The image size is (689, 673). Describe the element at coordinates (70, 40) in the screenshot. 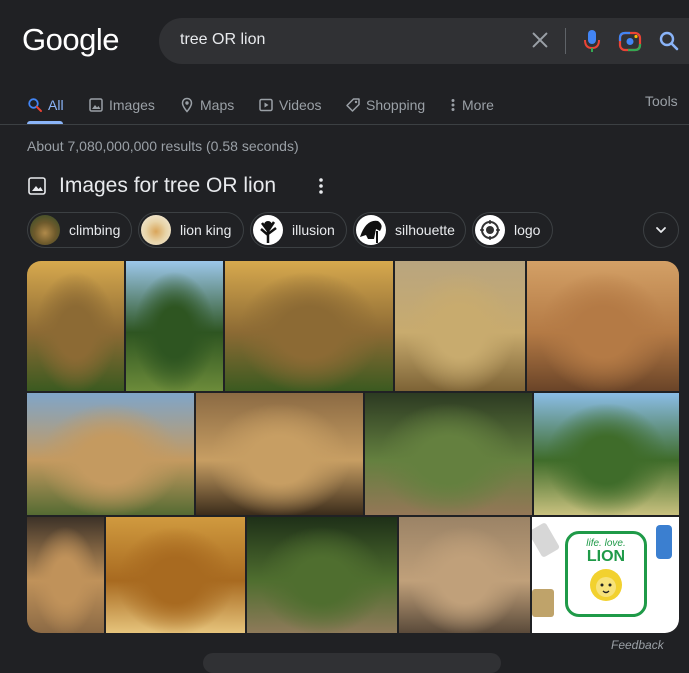

I see `google-logo: Google` at that location.